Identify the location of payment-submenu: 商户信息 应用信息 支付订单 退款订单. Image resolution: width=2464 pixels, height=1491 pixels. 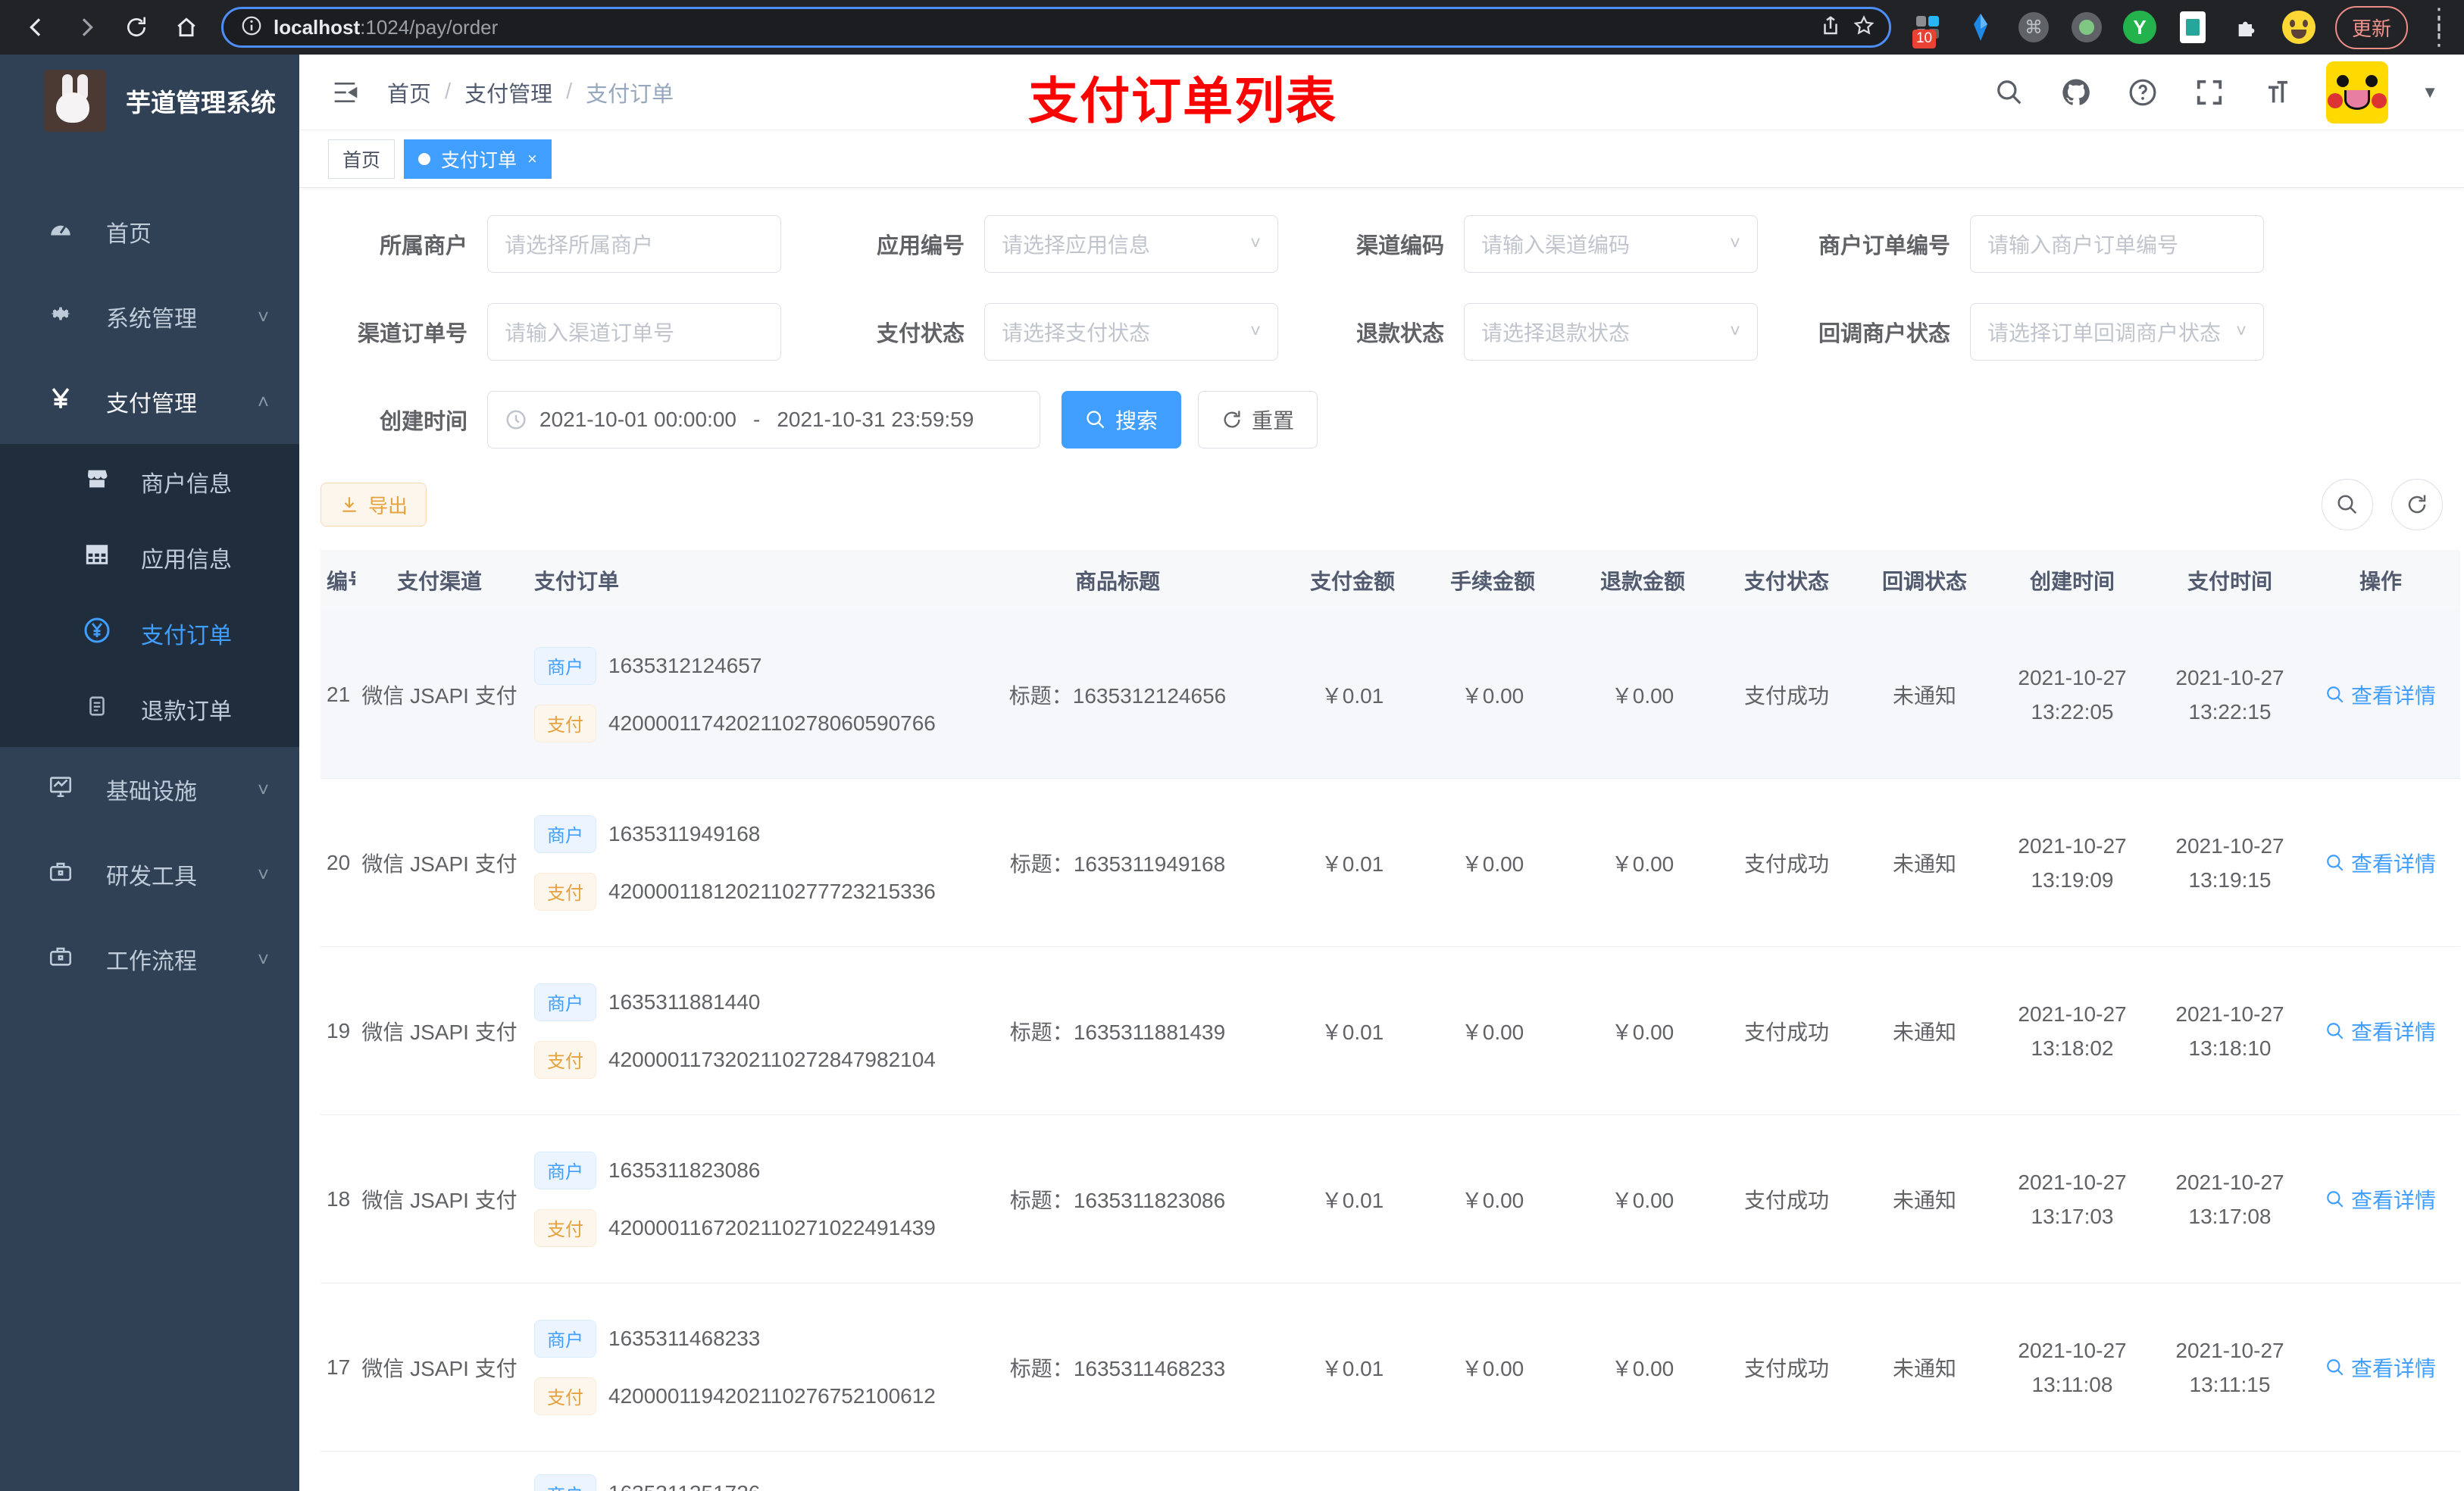
(149, 595).